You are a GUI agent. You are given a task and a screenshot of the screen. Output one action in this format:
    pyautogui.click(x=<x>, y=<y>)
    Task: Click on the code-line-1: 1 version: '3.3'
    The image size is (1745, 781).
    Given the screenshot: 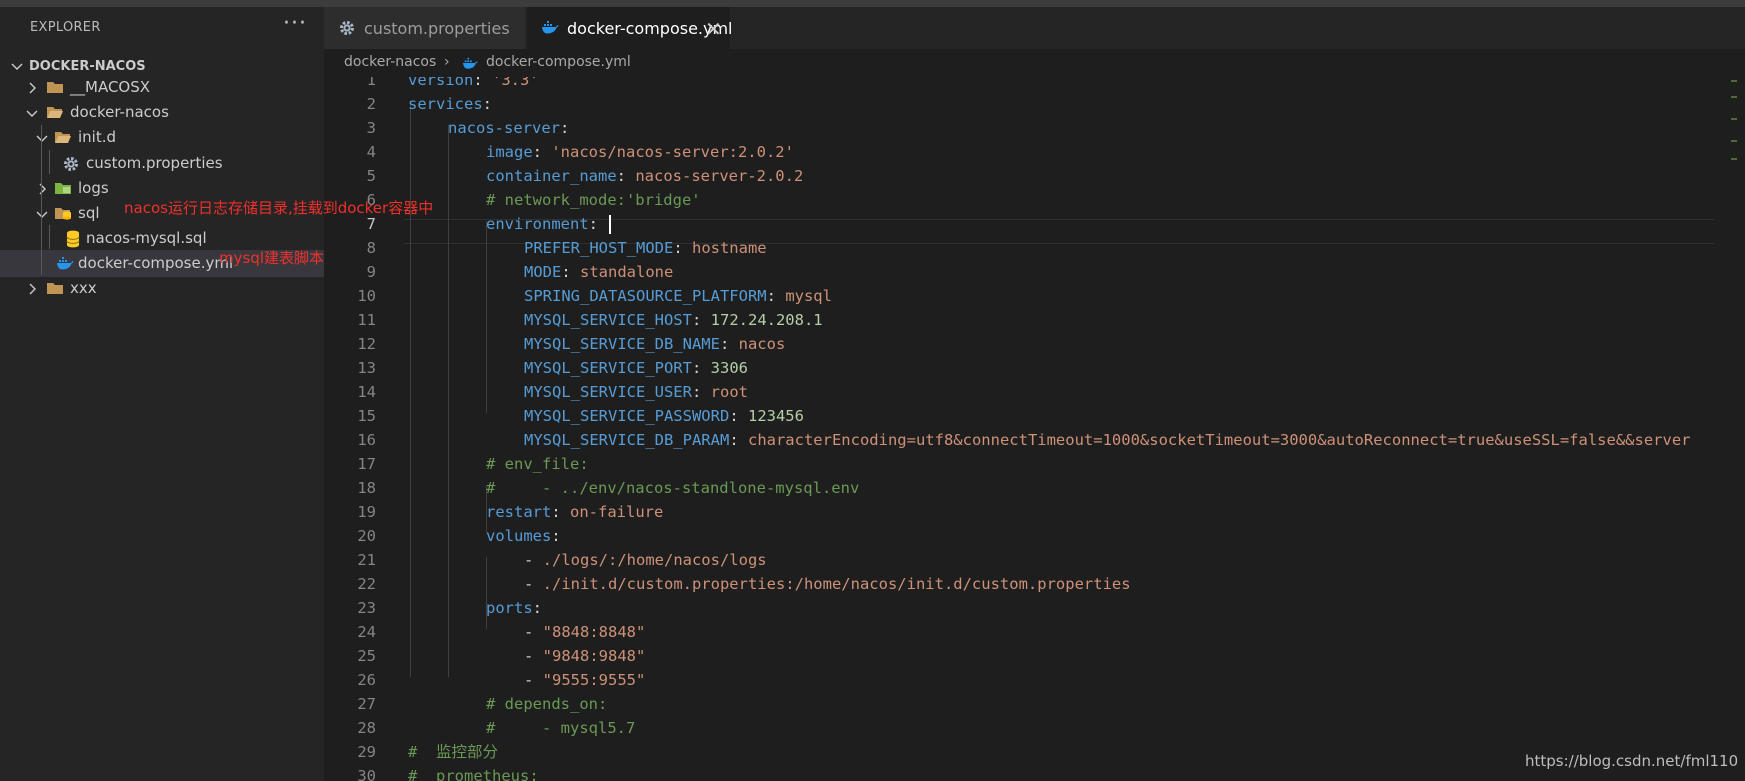 What is the action you would take?
    pyautogui.click(x=1034, y=84)
    